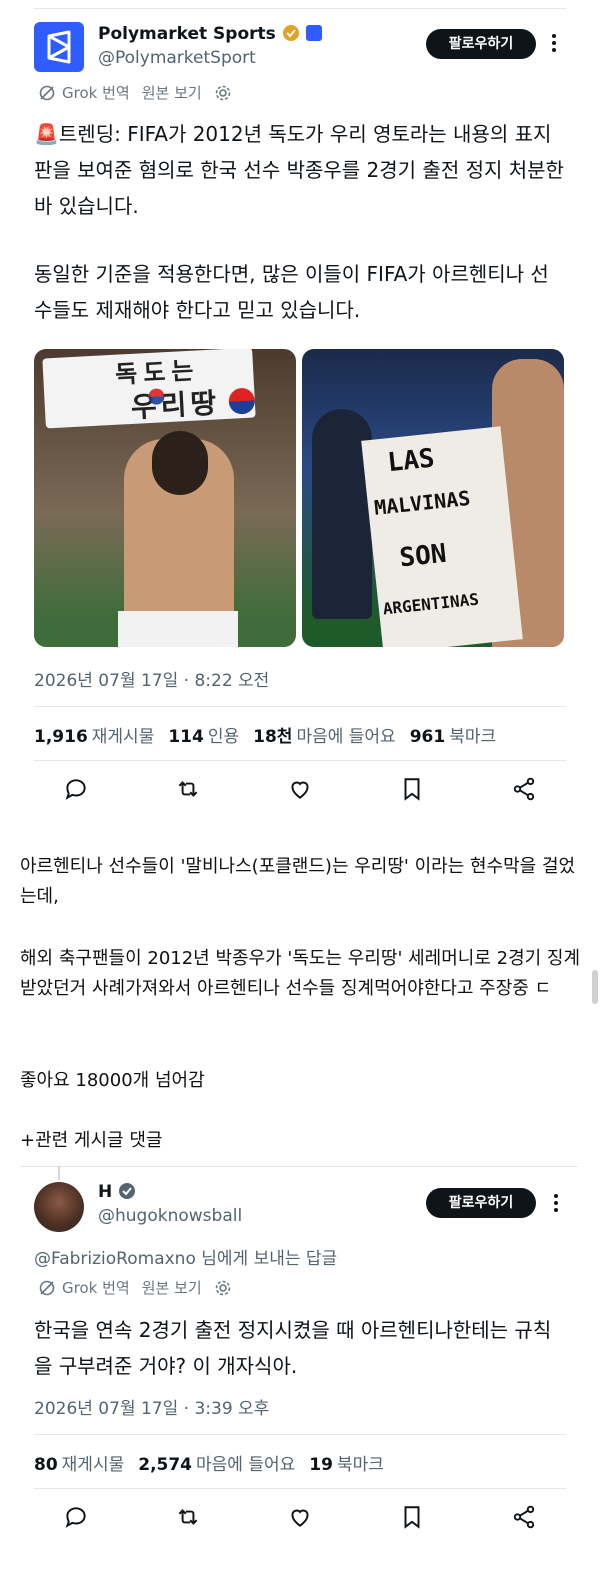 The width and height of the screenshot is (600, 1574). Describe the element at coordinates (79, 1462) in the screenshot. I see `reposts-stat: 80 재게시물` at that location.